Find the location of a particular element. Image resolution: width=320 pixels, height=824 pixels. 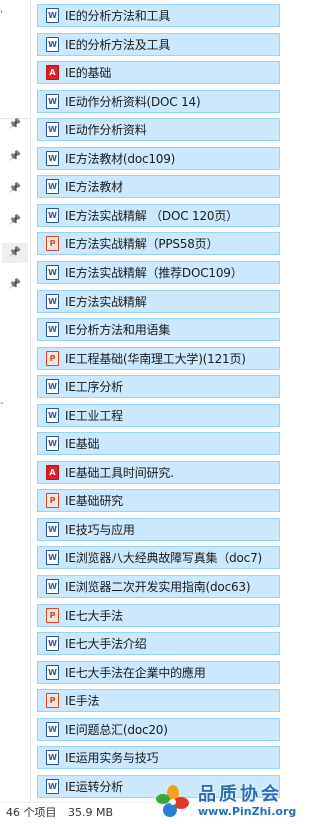

file-row: W IE的分析方法及工具 is located at coordinates (158, 44).